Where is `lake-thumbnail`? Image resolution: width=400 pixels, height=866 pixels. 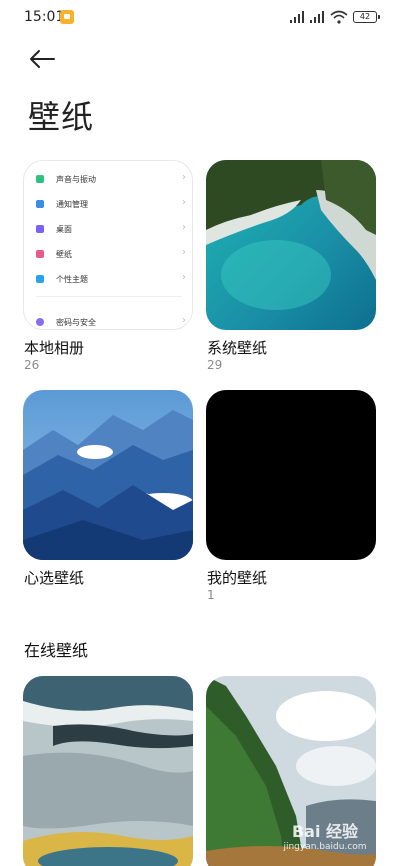
lake-thumbnail is located at coordinates (291, 245).